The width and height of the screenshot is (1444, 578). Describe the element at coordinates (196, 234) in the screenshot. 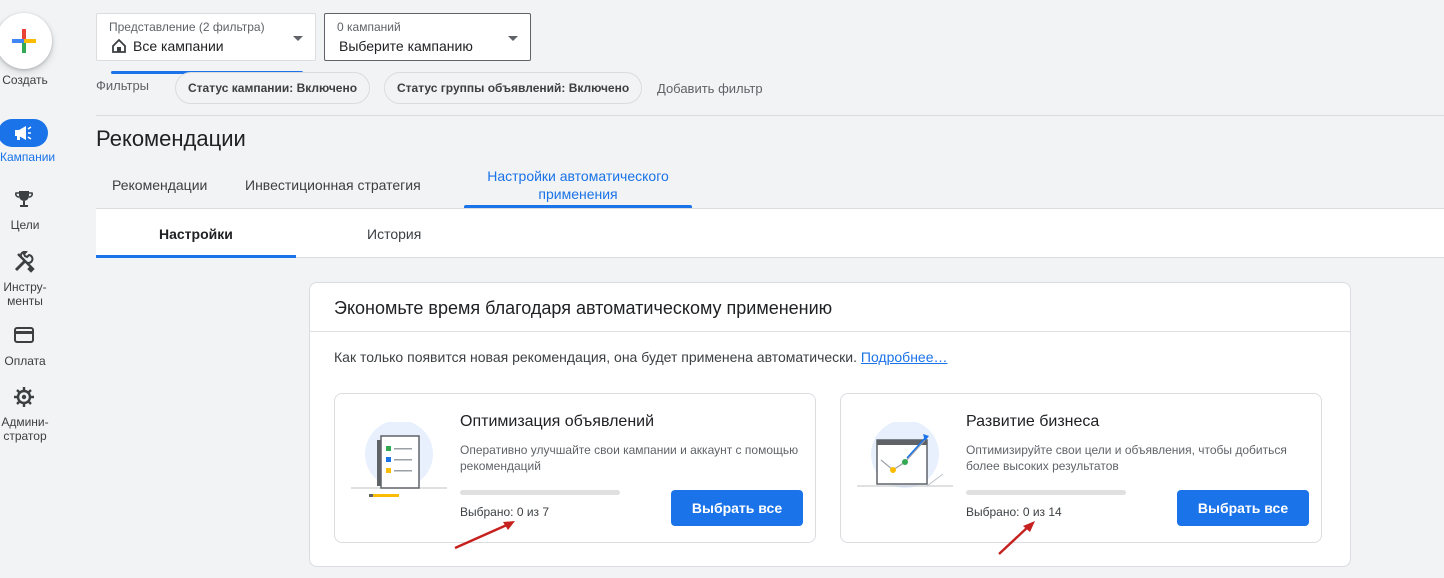

I see `subtab-settings: Настройки` at that location.